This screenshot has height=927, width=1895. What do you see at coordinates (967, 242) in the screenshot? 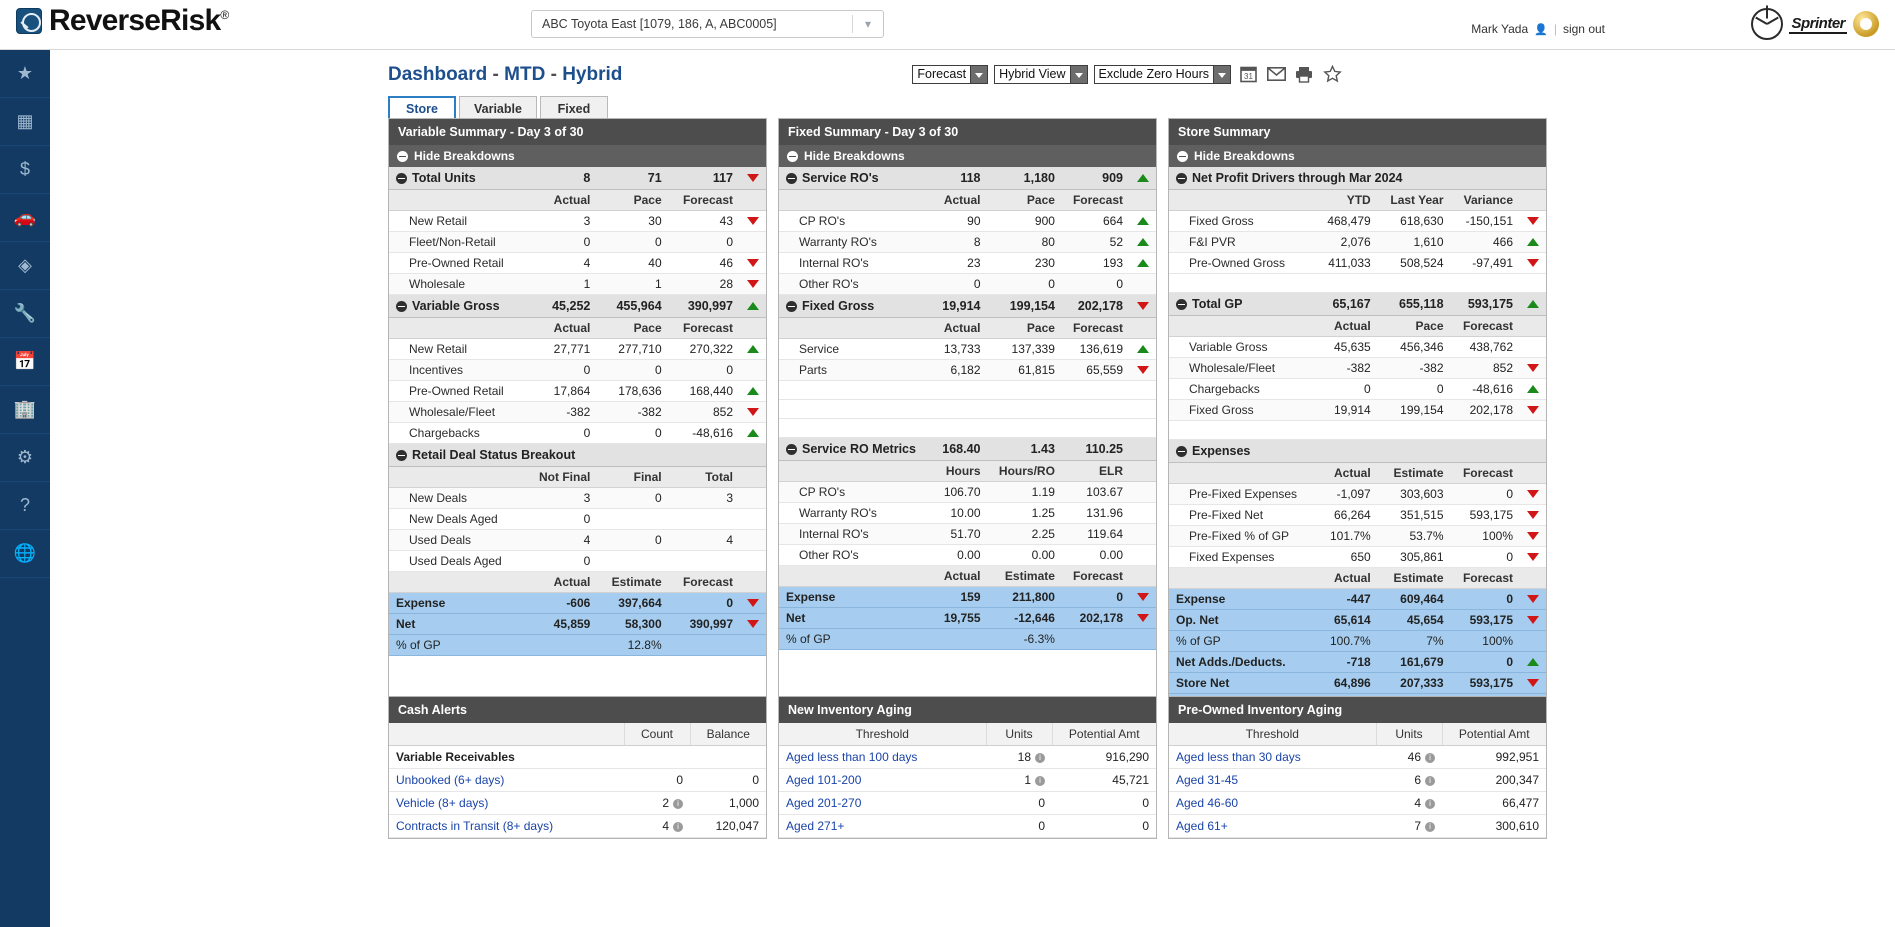
I see `table-row: Warranty RO's 8 80 52` at bounding box center [967, 242].